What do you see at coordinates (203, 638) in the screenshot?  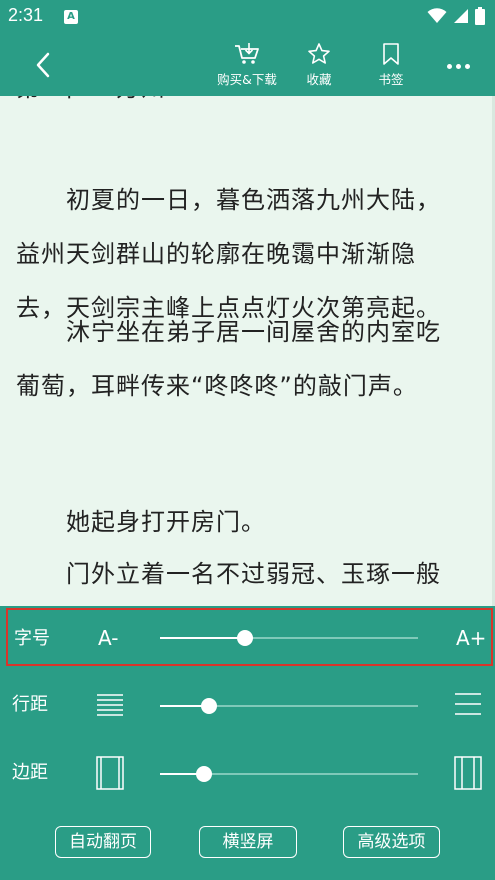 I see `font-size-slider-fill` at bounding box center [203, 638].